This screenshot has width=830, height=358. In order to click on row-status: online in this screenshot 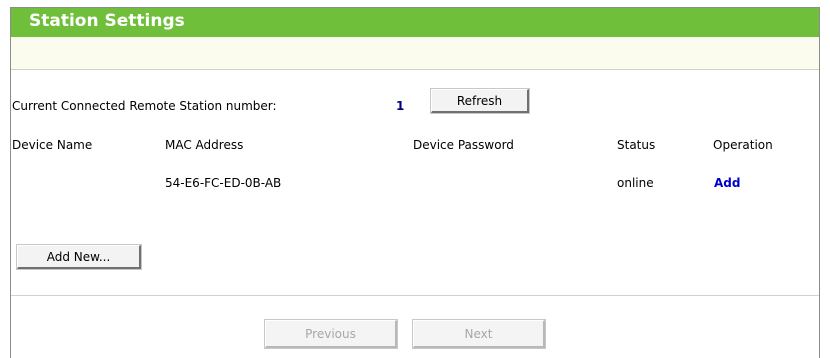, I will do `click(635, 183)`.